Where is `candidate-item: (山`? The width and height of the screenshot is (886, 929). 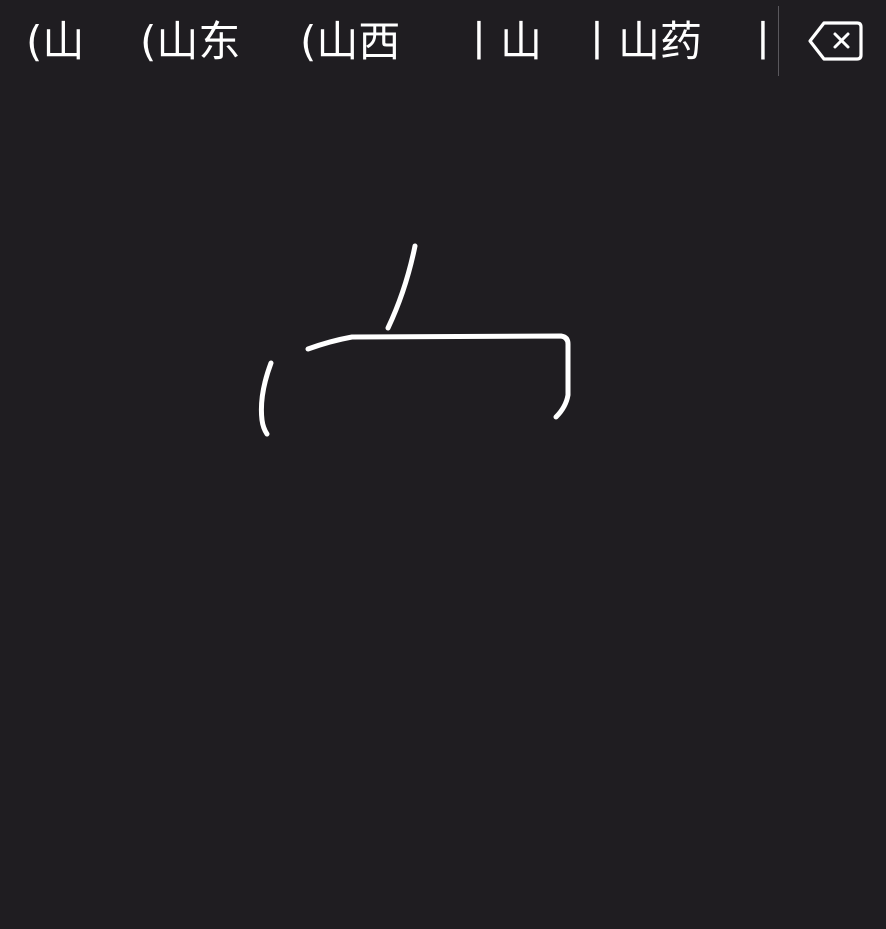 candidate-item: (山 is located at coordinates (55, 42).